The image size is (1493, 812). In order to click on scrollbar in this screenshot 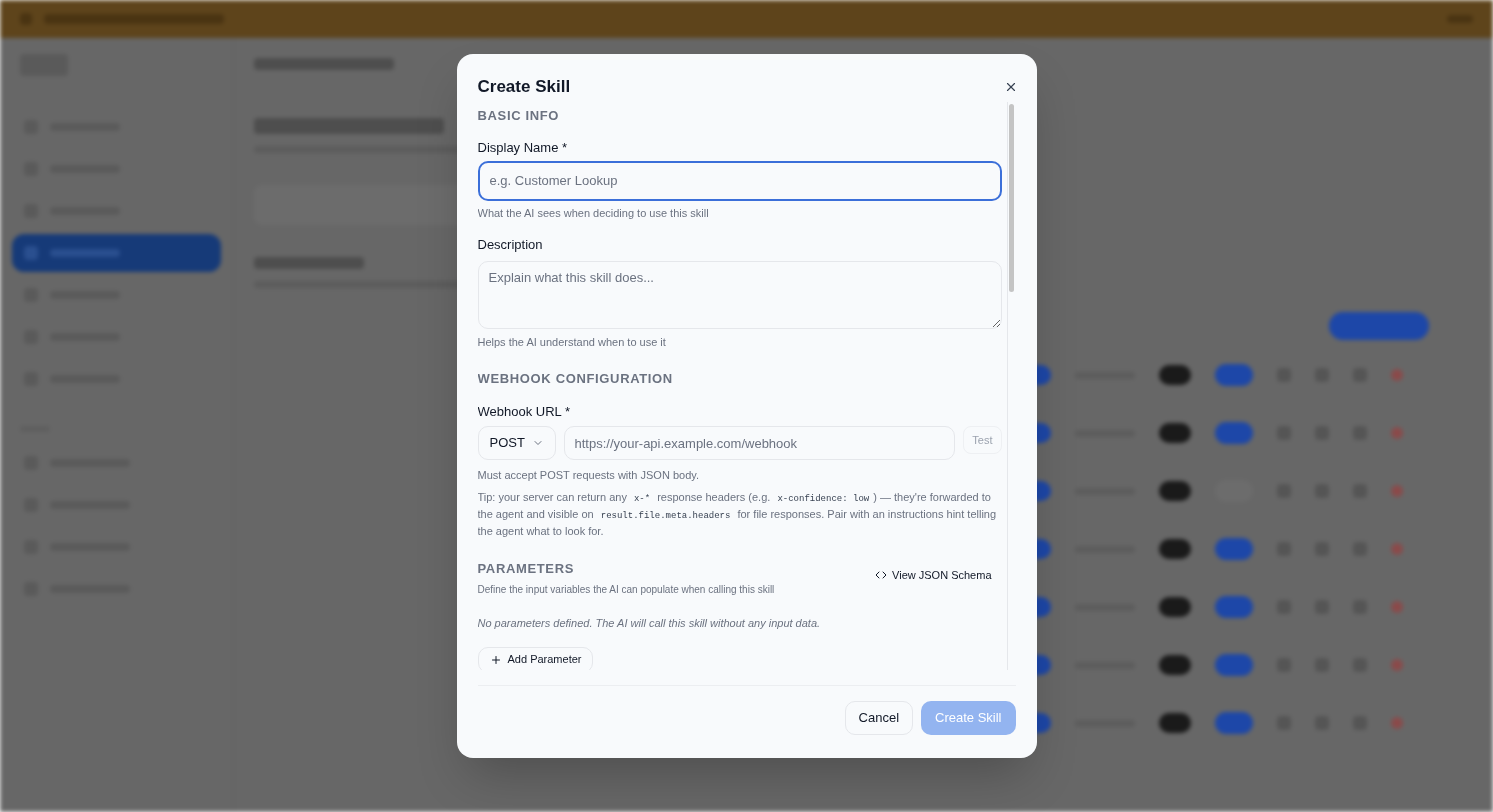, I will do `click(1011, 385)`.